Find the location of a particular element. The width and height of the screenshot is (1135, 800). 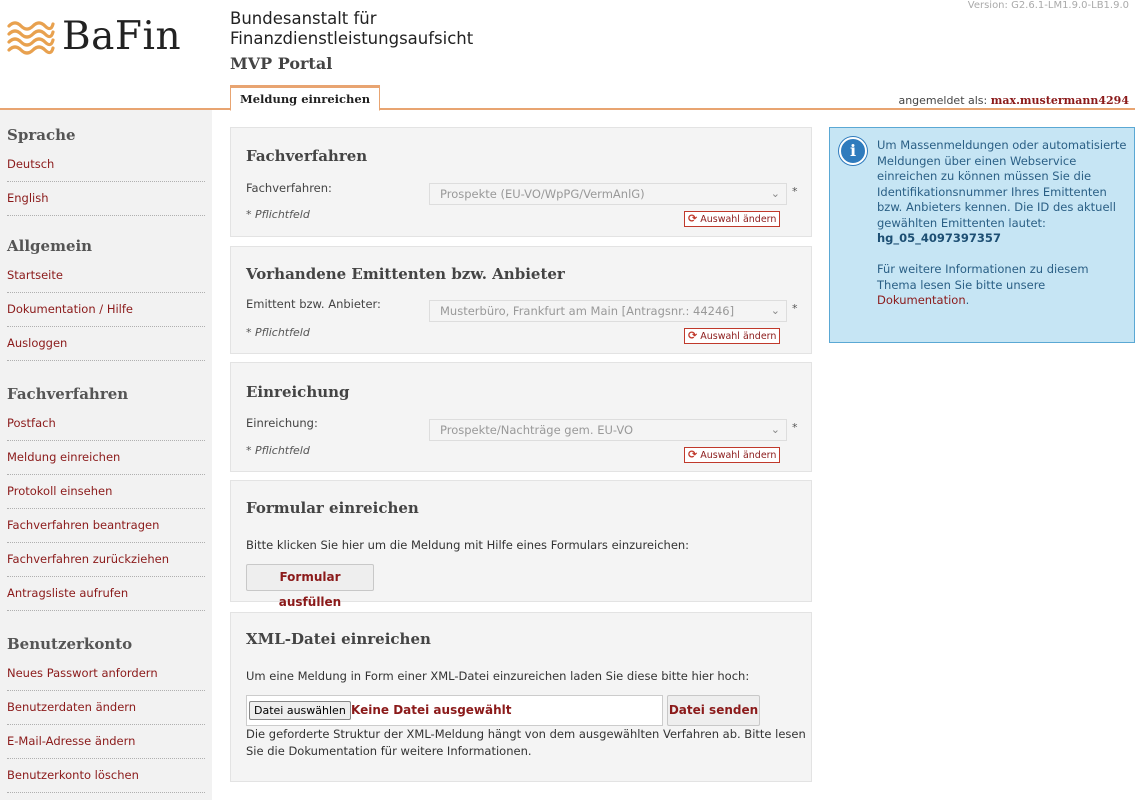

info-line: gewählten Emittenten lautet: is located at coordinates (961, 222).